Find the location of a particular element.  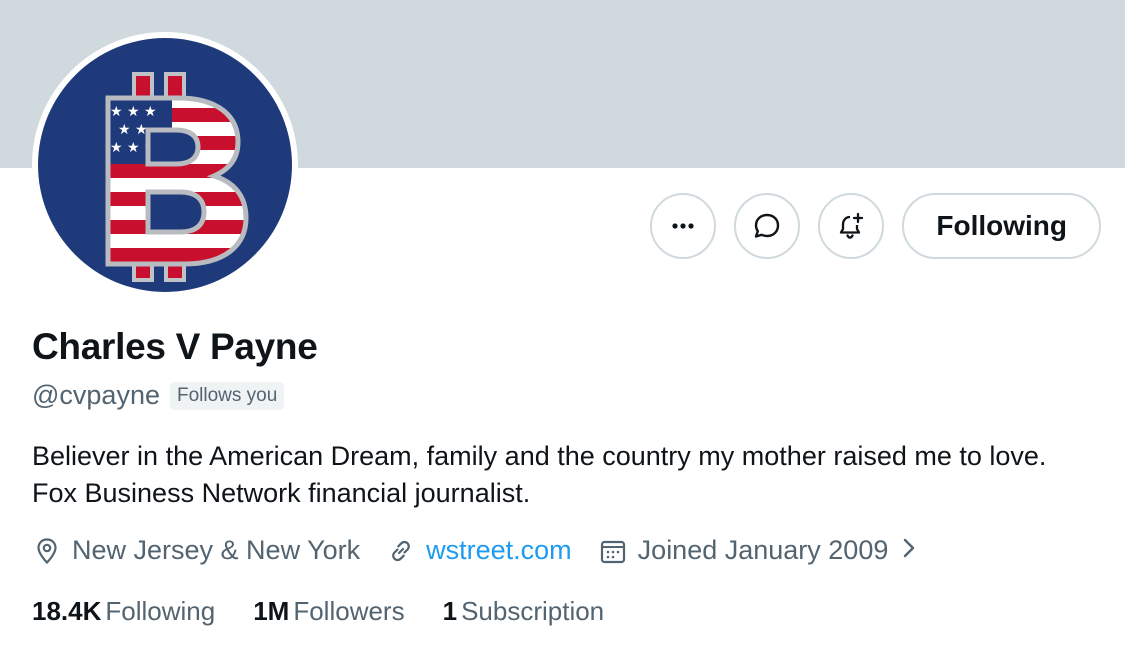

subscriptions-count: 1 is located at coordinates (450, 611).